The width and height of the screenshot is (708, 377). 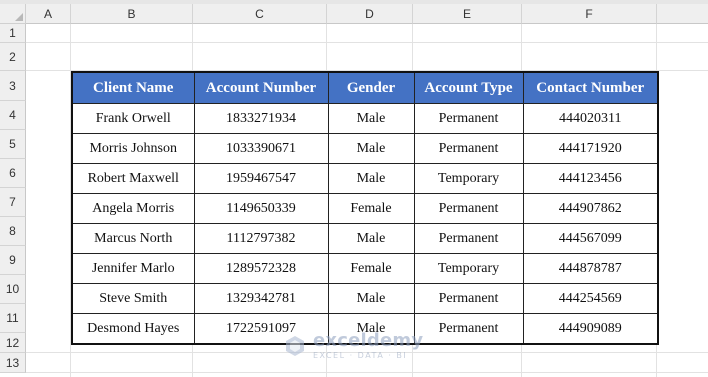 What do you see at coordinates (133, 148) in the screenshot?
I see `cell-client-name: Morris Johnson` at bounding box center [133, 148].